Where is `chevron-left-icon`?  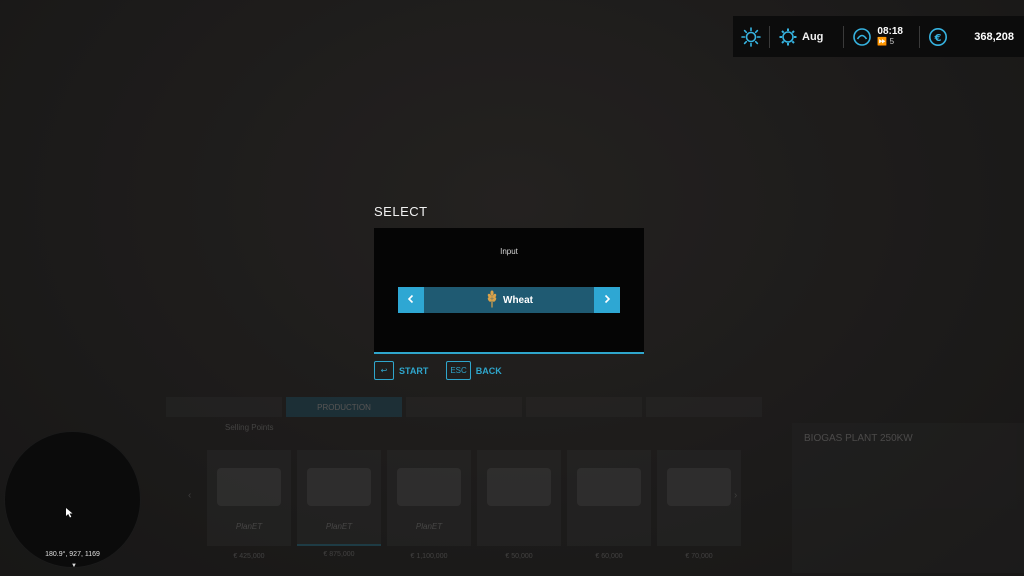 chevron-left-icon is located at coordinates (411, 300).